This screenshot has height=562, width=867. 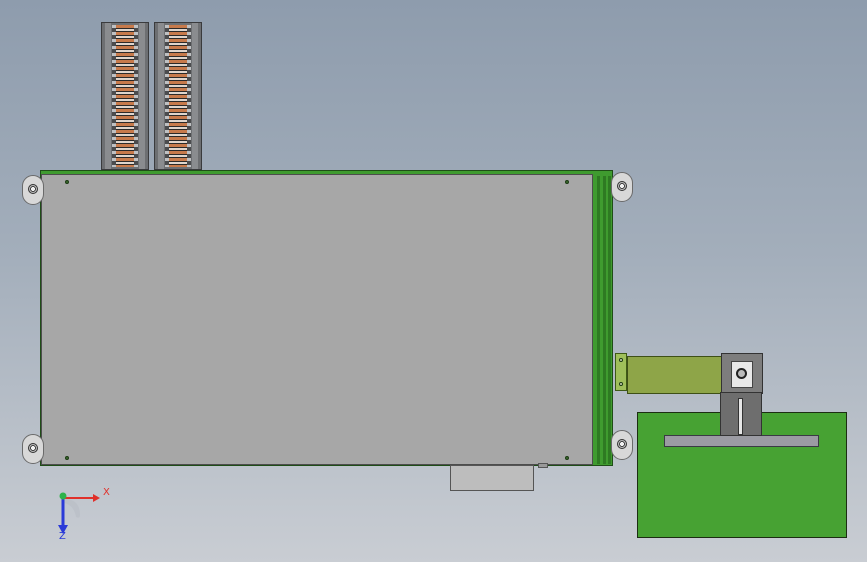 I want to click on bolt-hole-icon, so click(x=741, y=373).